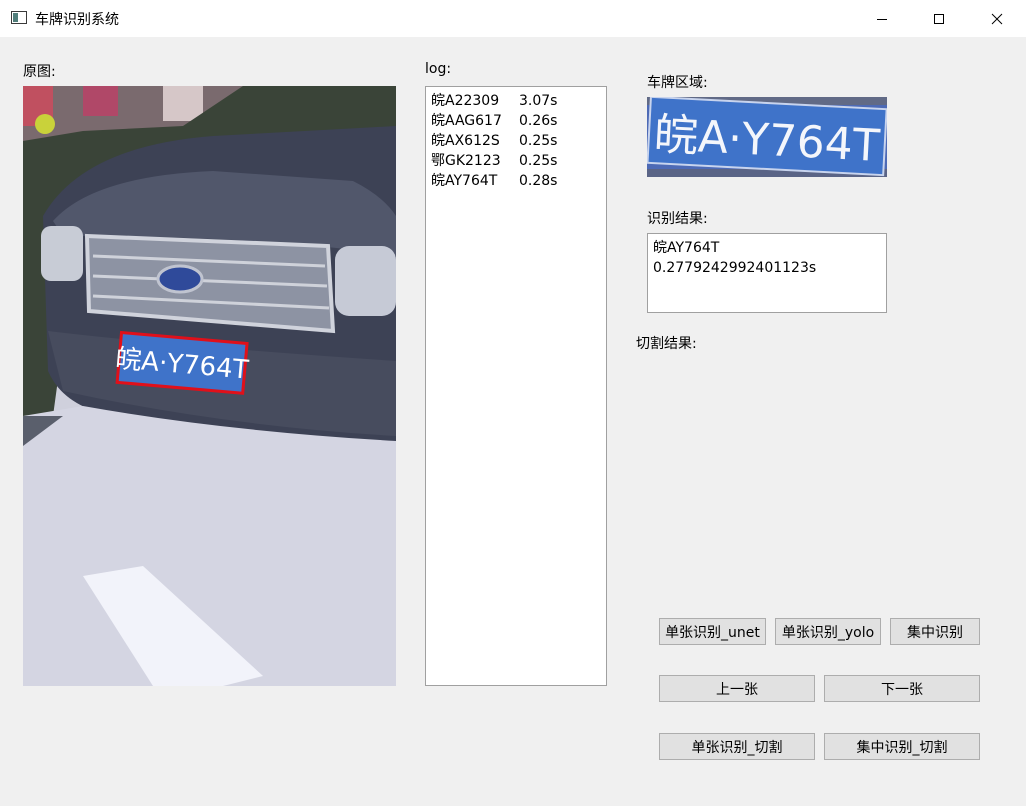 The image size is (1026, 806). What do you see at coordinates (516, 101) in the screenshot?
I see `log-row: 皖A22309 3.07s` at bounding box center [516, 101].